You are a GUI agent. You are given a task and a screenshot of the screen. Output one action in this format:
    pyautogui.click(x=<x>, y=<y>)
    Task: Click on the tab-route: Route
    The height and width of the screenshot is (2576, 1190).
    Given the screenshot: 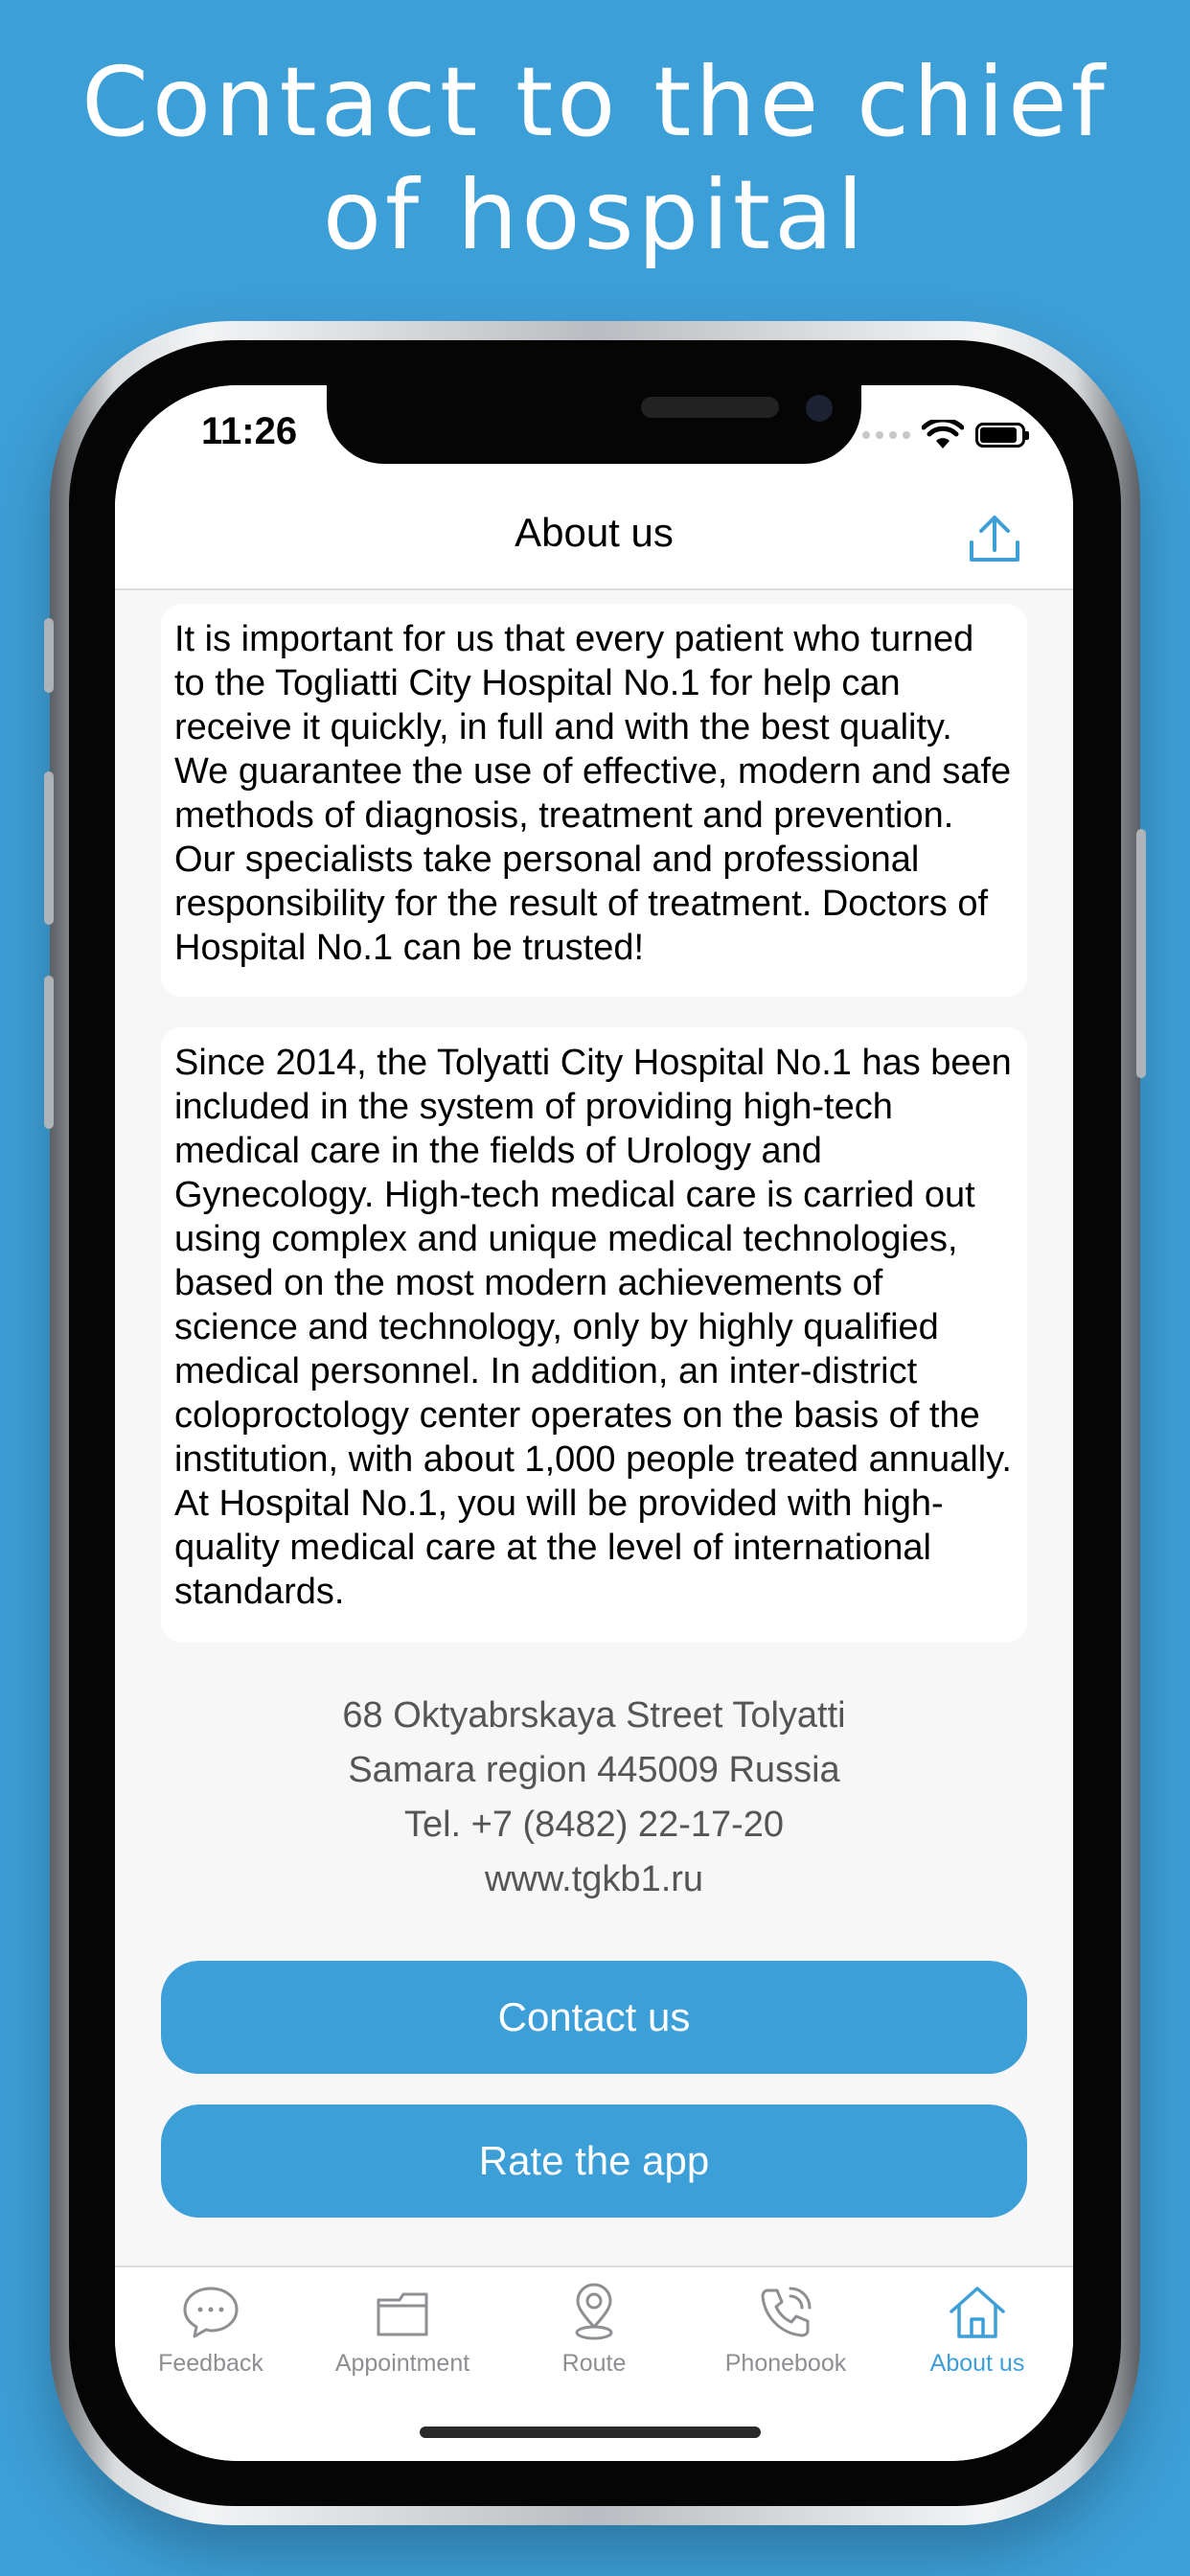 What is the action you would take?
    pyautogui.click(x=594, y=2329)
    